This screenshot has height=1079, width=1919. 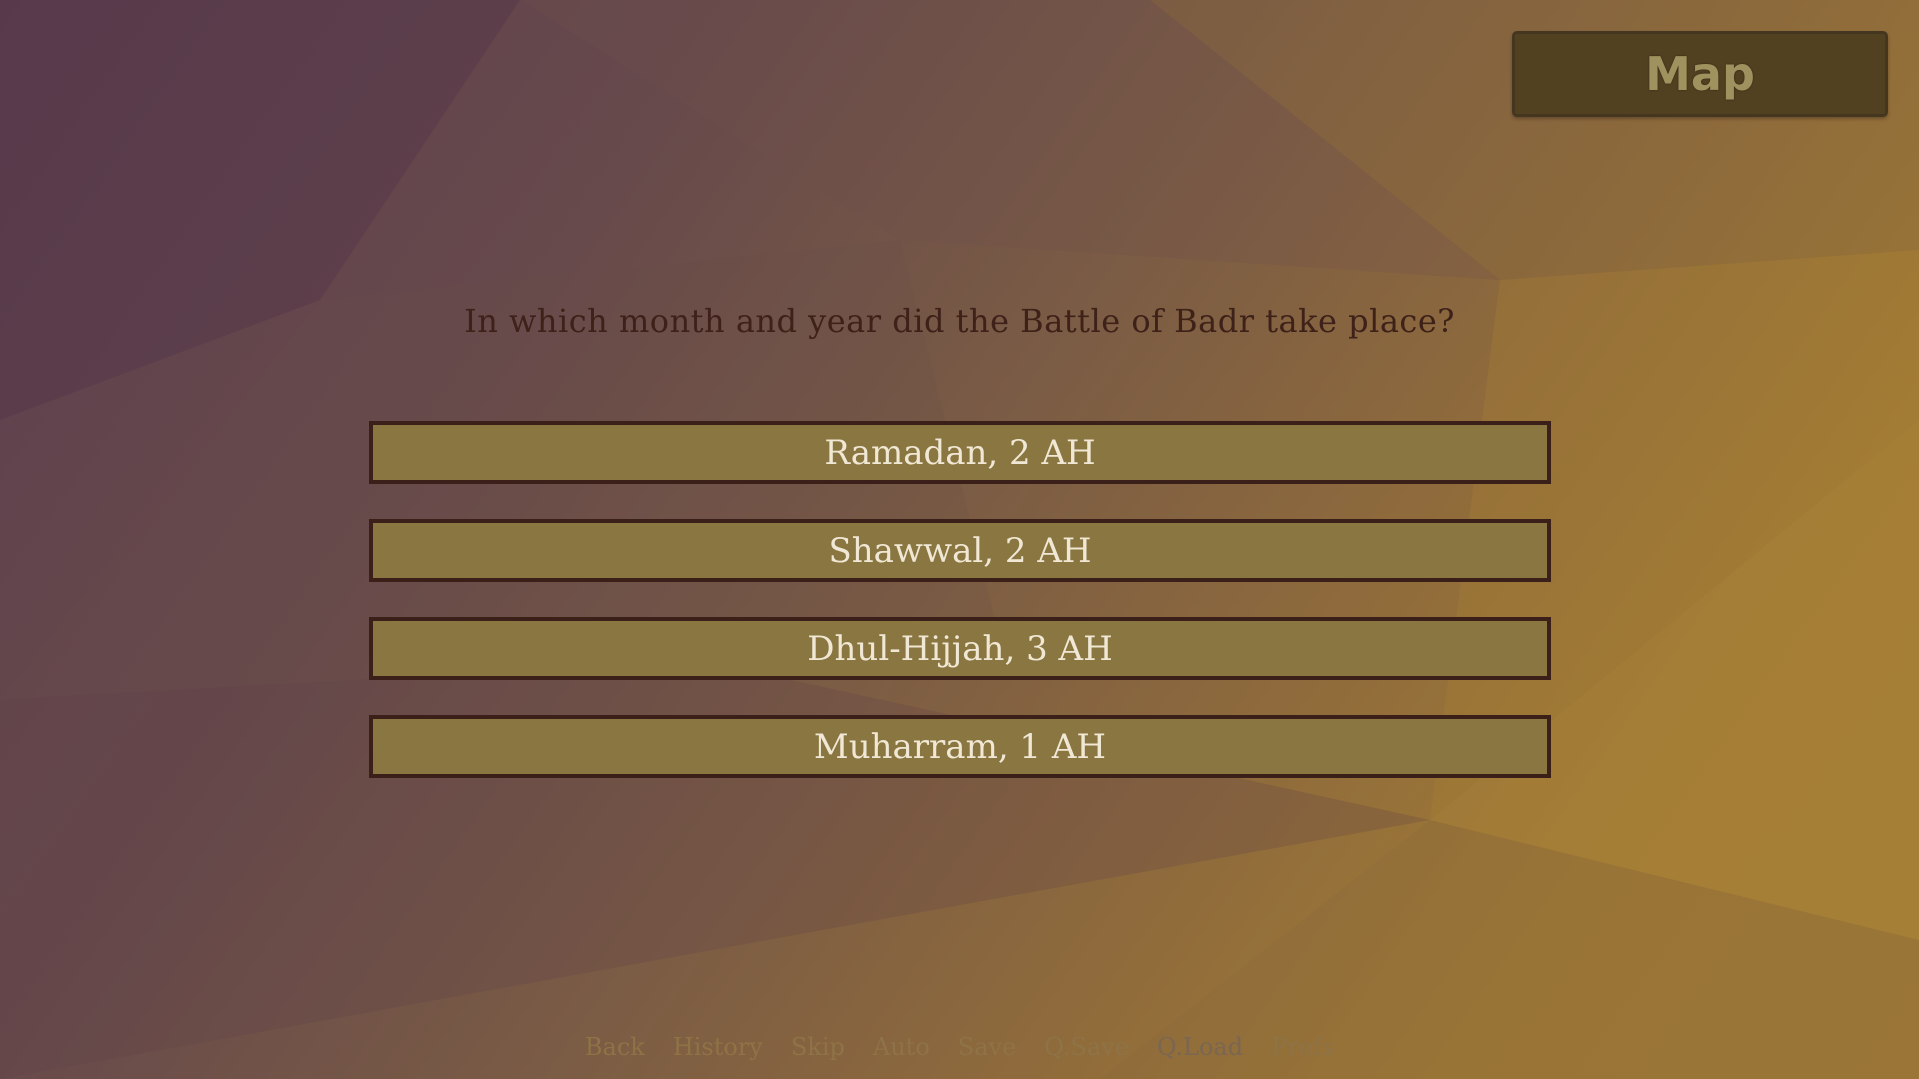 I want to click on auto-button: Auto, so click(x=901, y=1047).